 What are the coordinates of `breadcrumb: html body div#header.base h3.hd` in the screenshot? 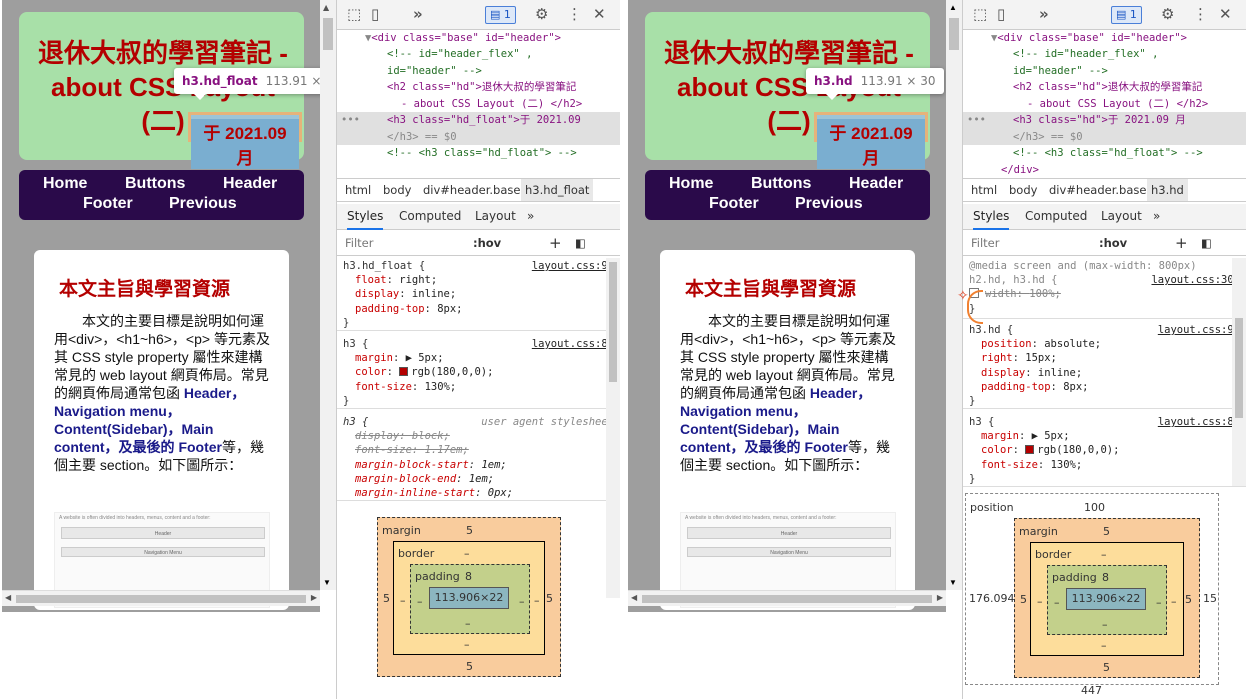 It's located at (1104, 190).